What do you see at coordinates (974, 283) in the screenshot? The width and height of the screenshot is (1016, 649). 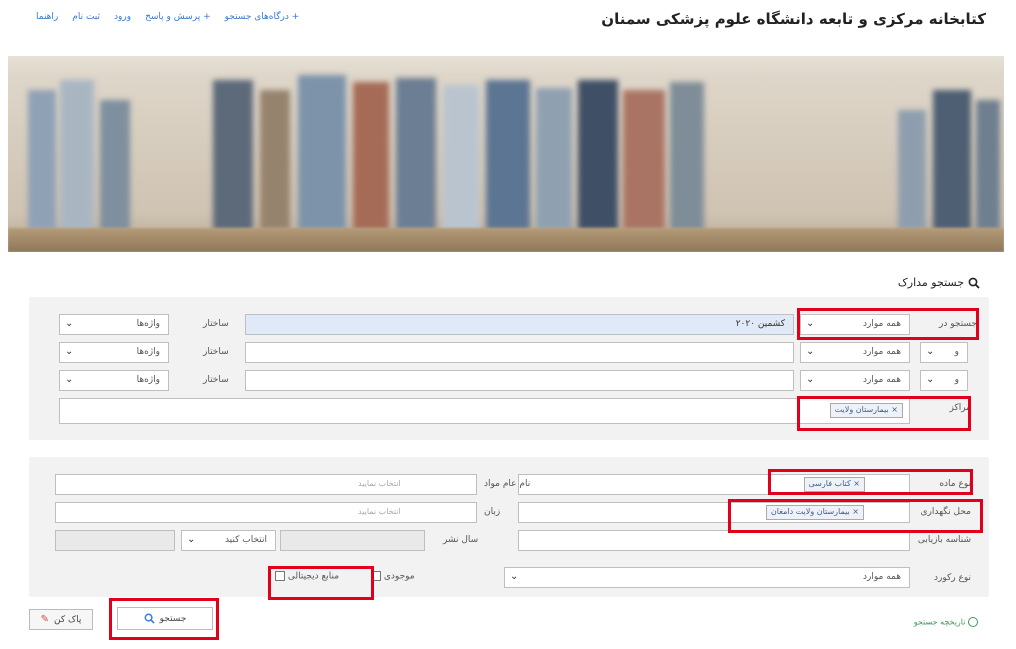 I see `search-icon` at bounding box center [974, 283].